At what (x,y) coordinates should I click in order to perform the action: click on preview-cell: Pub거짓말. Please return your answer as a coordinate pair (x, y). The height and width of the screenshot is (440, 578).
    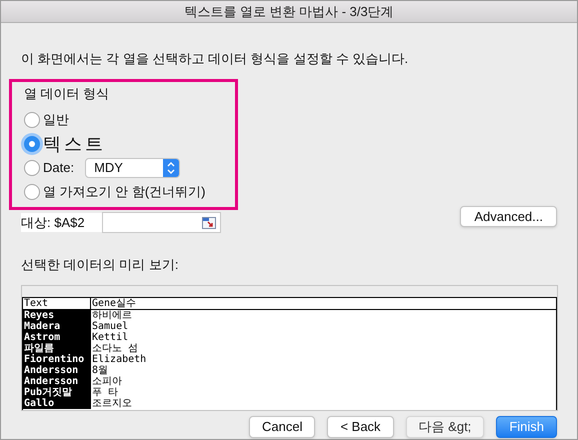
    Looking at the image, I should click on (57, 392).